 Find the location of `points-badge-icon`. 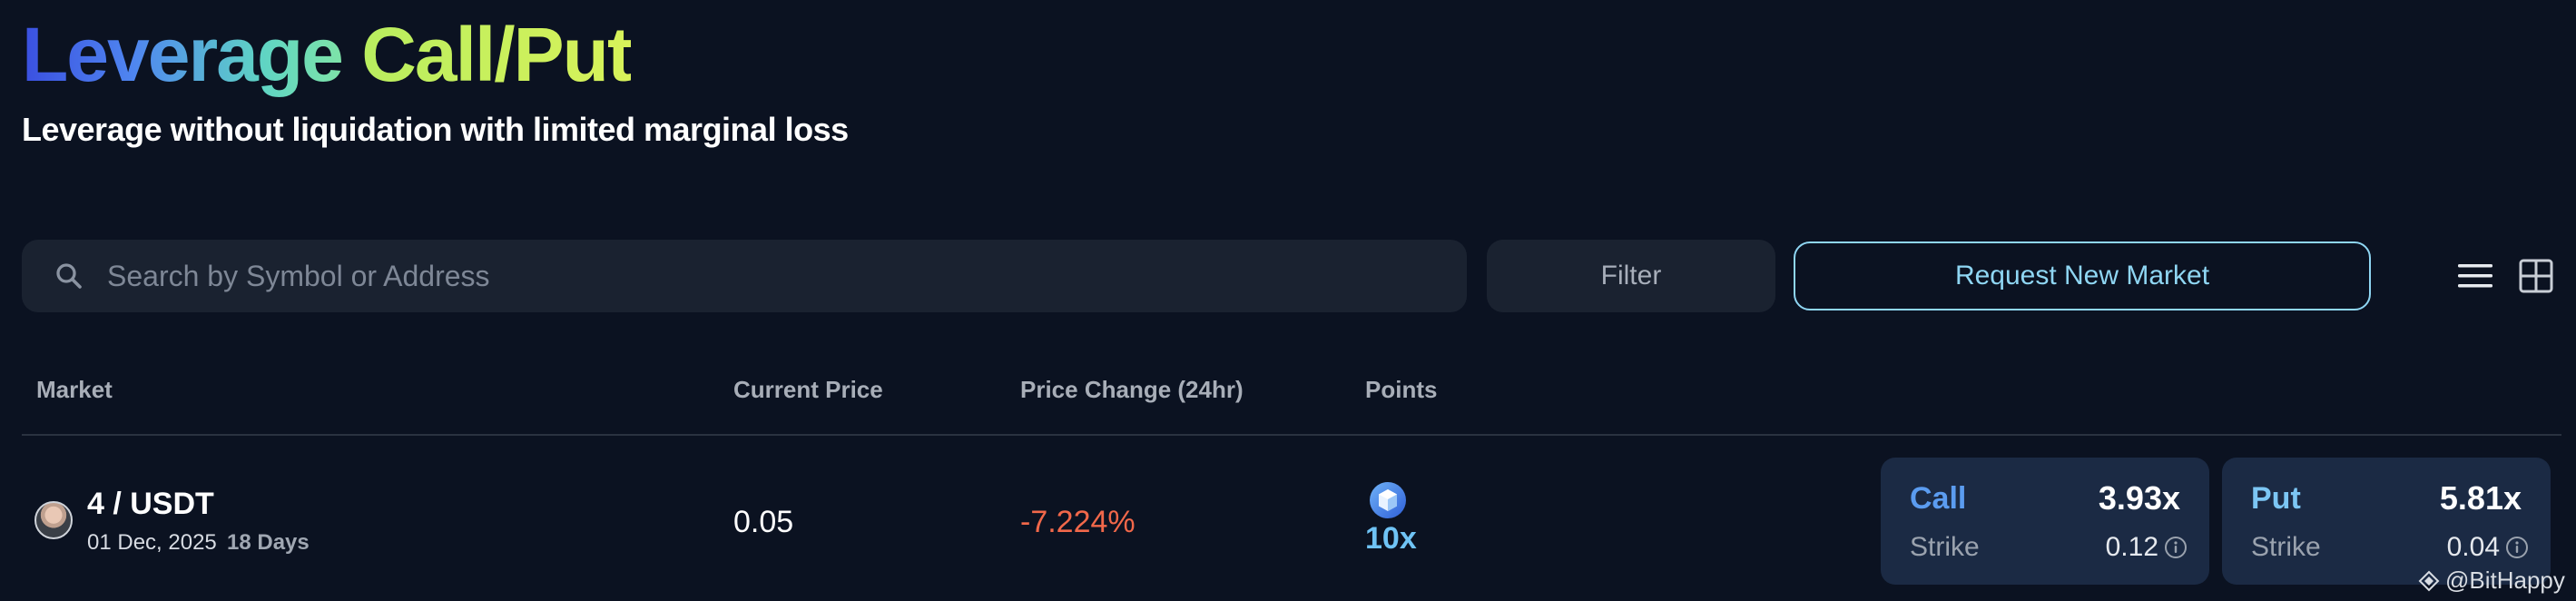

points-badge-icon is located at coordinates (1388, 500).